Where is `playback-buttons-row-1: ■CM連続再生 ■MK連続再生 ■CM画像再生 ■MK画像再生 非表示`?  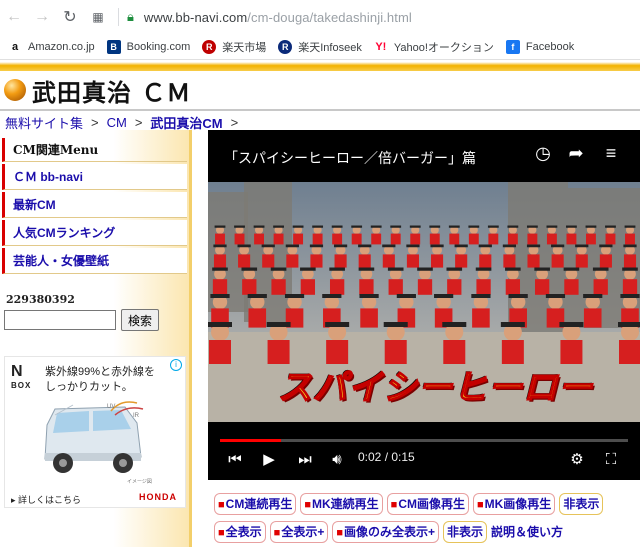 playback-buttons-row-1: ■CM連続再生 ■MK連続再生 ■CM画像再生 ■MK画像再生 非表示 is located at coordinates (409, 504).